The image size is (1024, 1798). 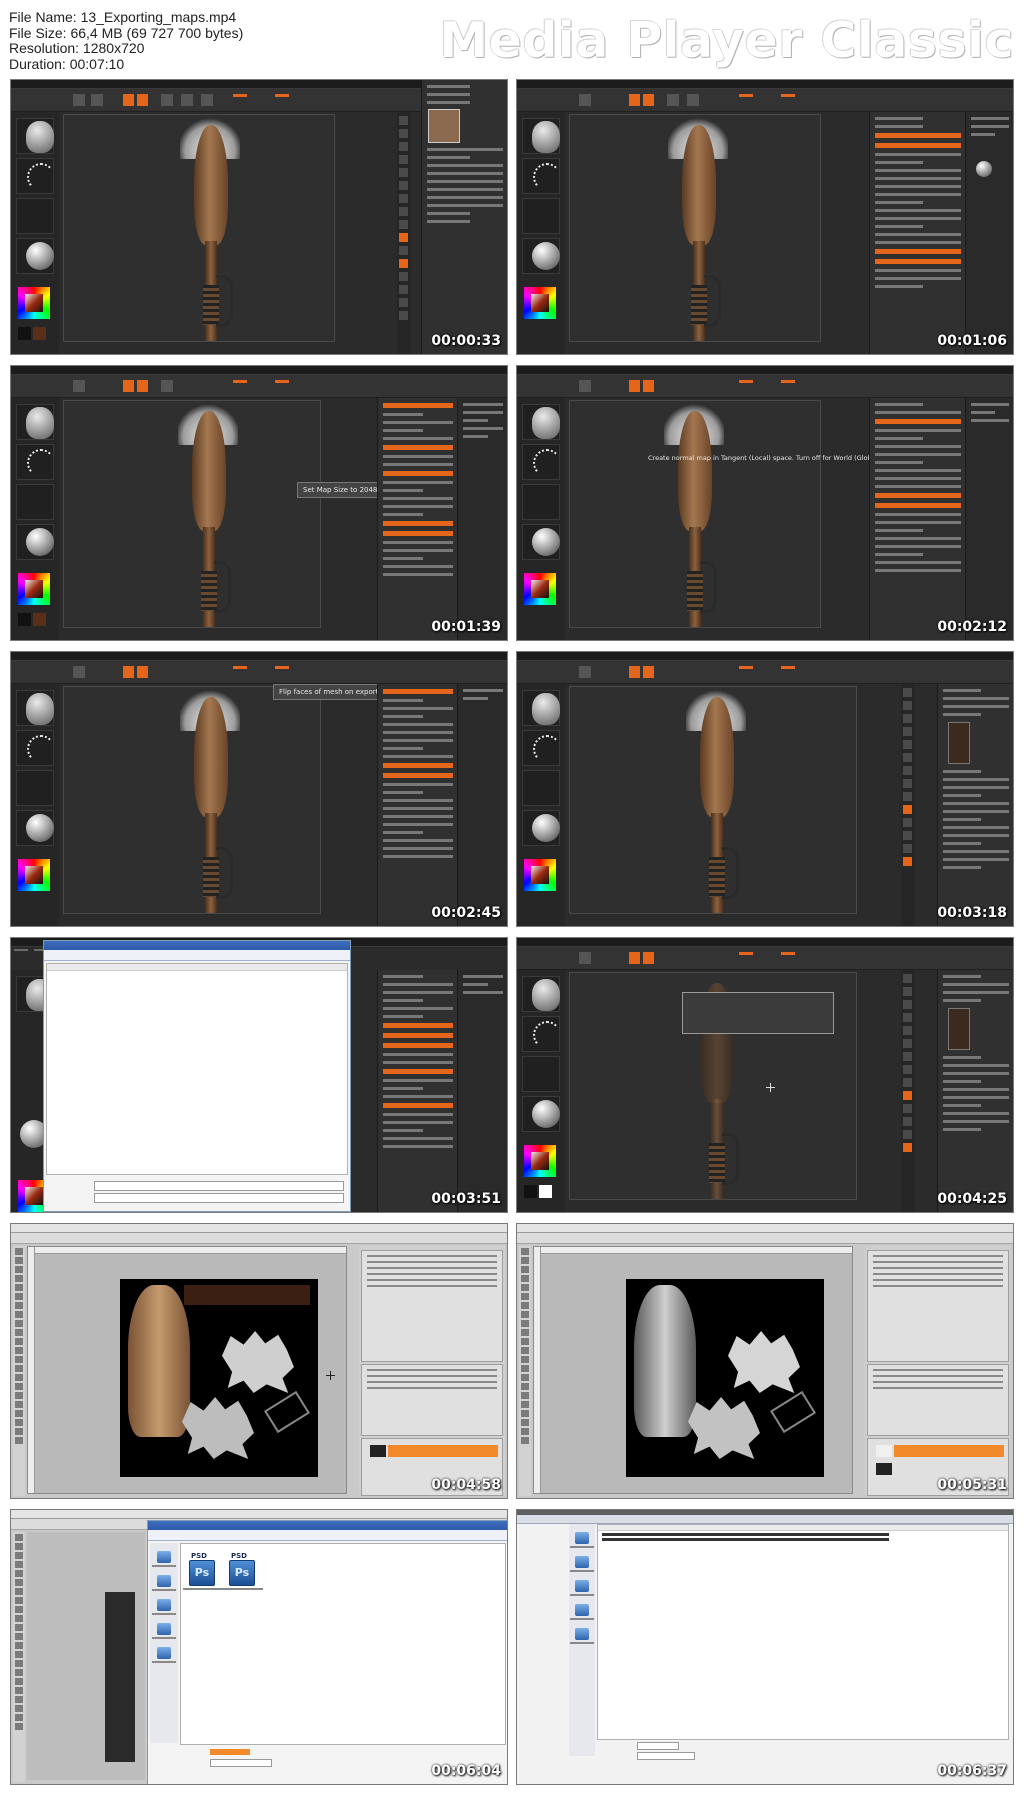 I want to click on explorer-places-bar, so click(x=582, y=1640).